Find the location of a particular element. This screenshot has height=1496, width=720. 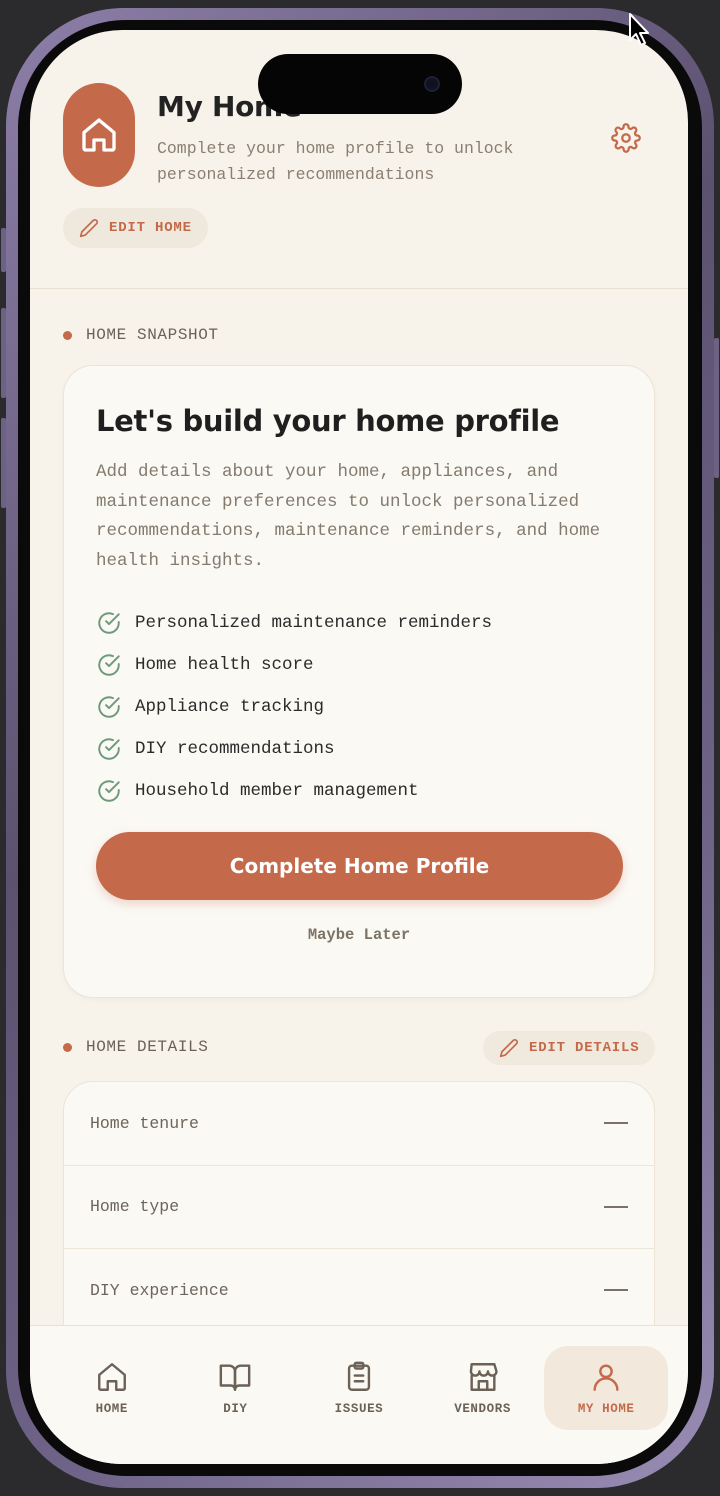

benefit-item: Appliance tracking is located at coordinates (294, 707).